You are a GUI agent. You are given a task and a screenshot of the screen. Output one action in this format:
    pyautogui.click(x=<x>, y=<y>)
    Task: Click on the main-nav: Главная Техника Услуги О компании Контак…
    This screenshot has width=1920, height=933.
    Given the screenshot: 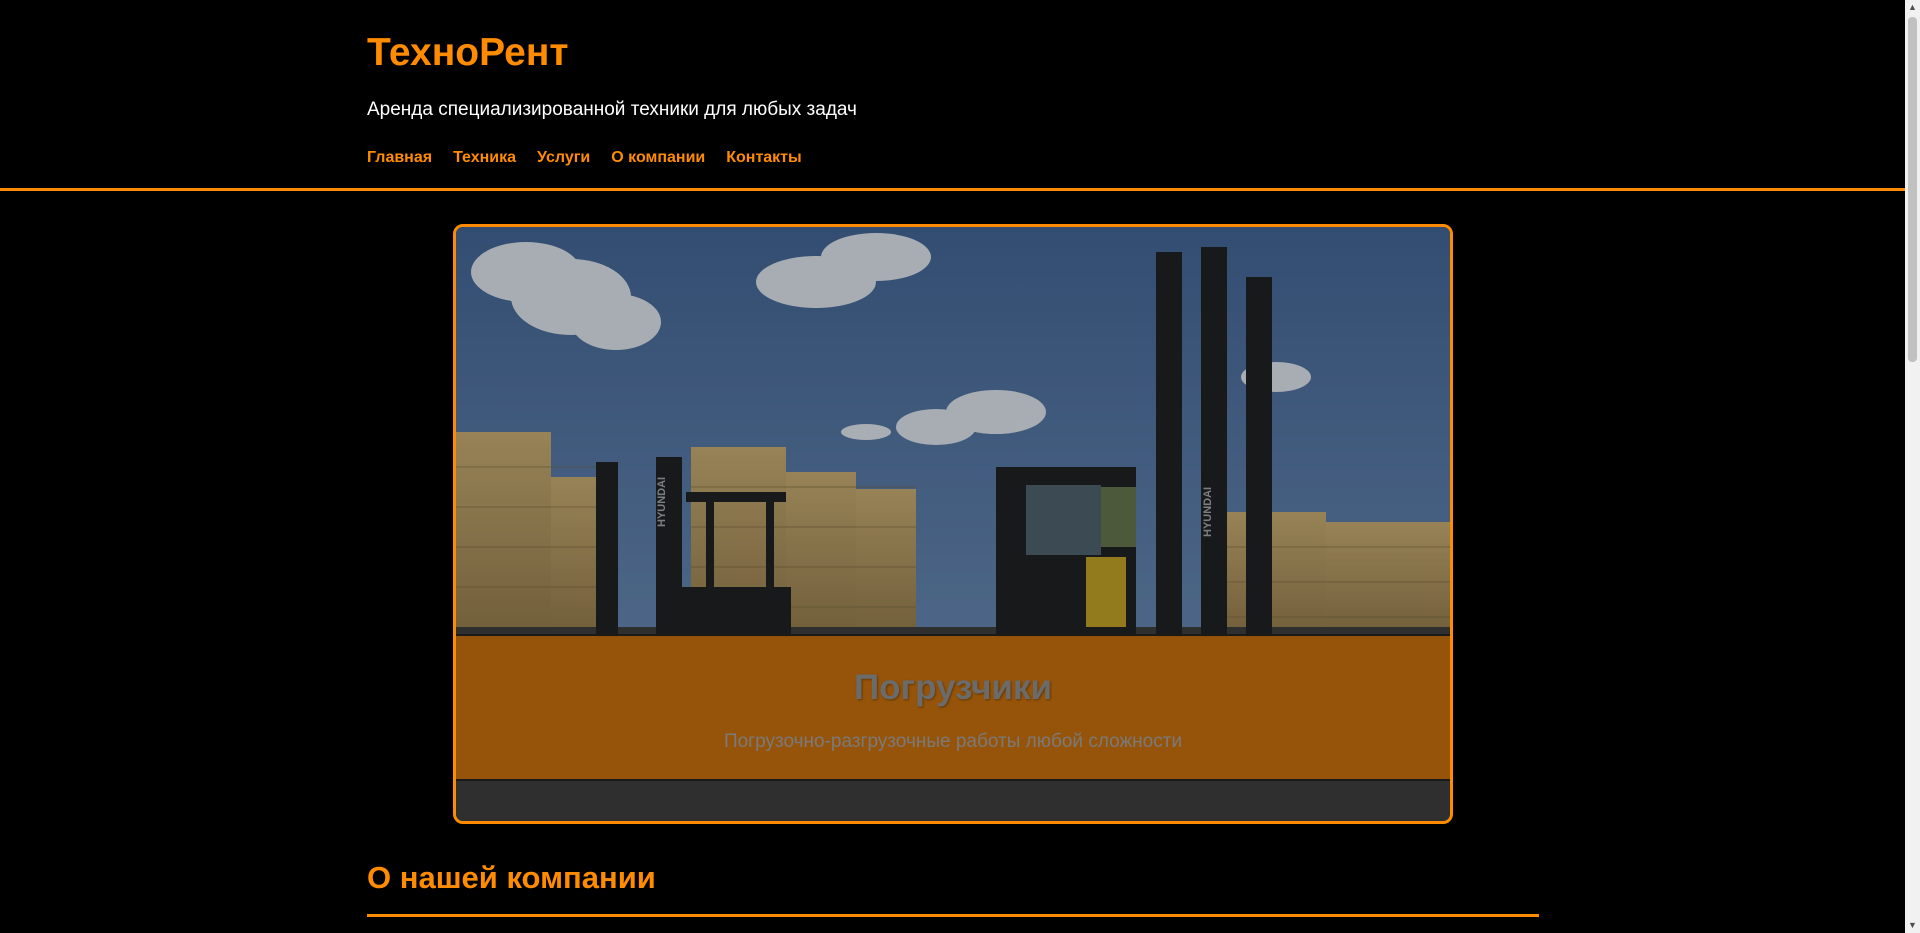 What is the action you would take?
    pyautogui.click(x=584, y=158)
    